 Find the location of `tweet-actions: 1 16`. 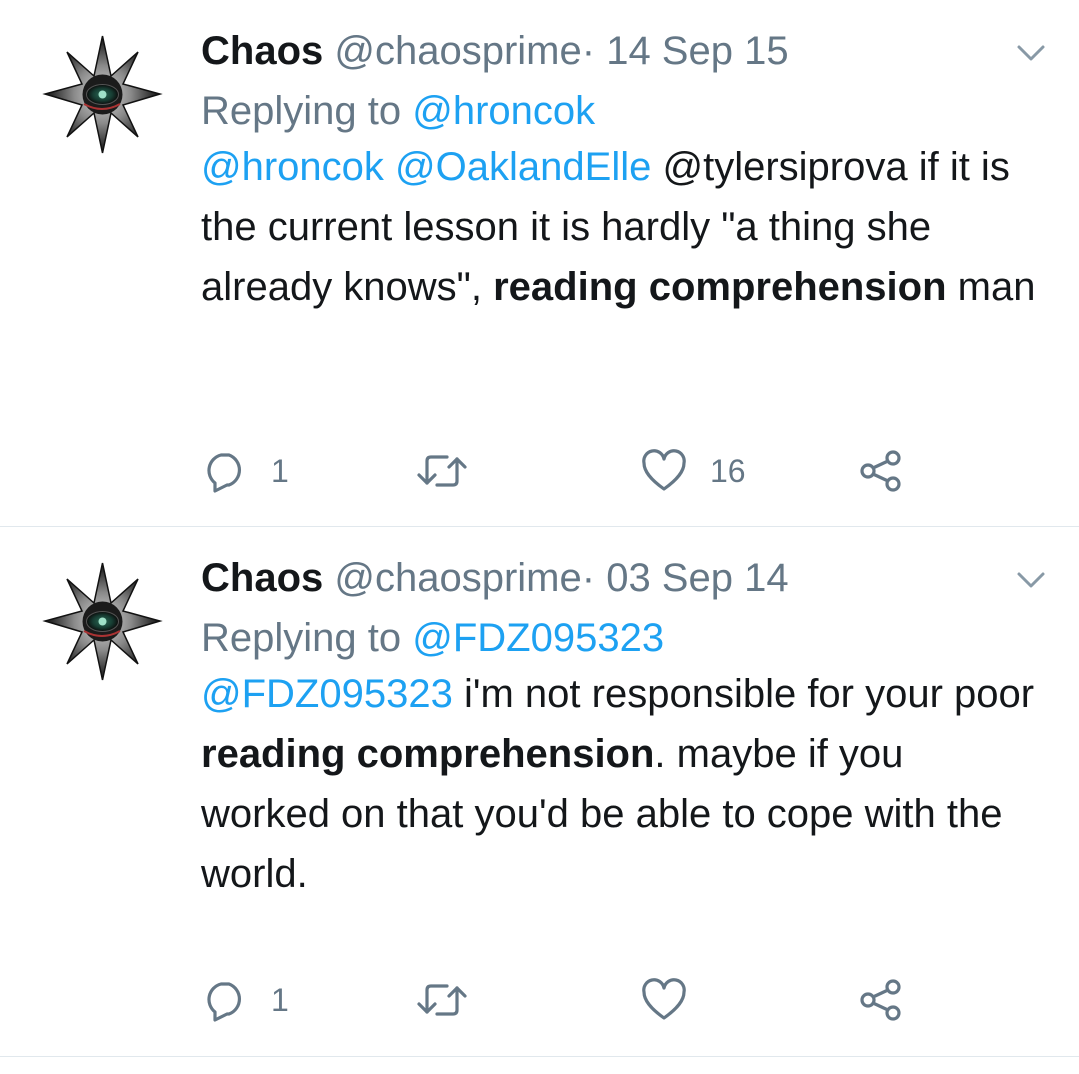

tweet-actions: 1 16 is located at coordinates (561, 471).